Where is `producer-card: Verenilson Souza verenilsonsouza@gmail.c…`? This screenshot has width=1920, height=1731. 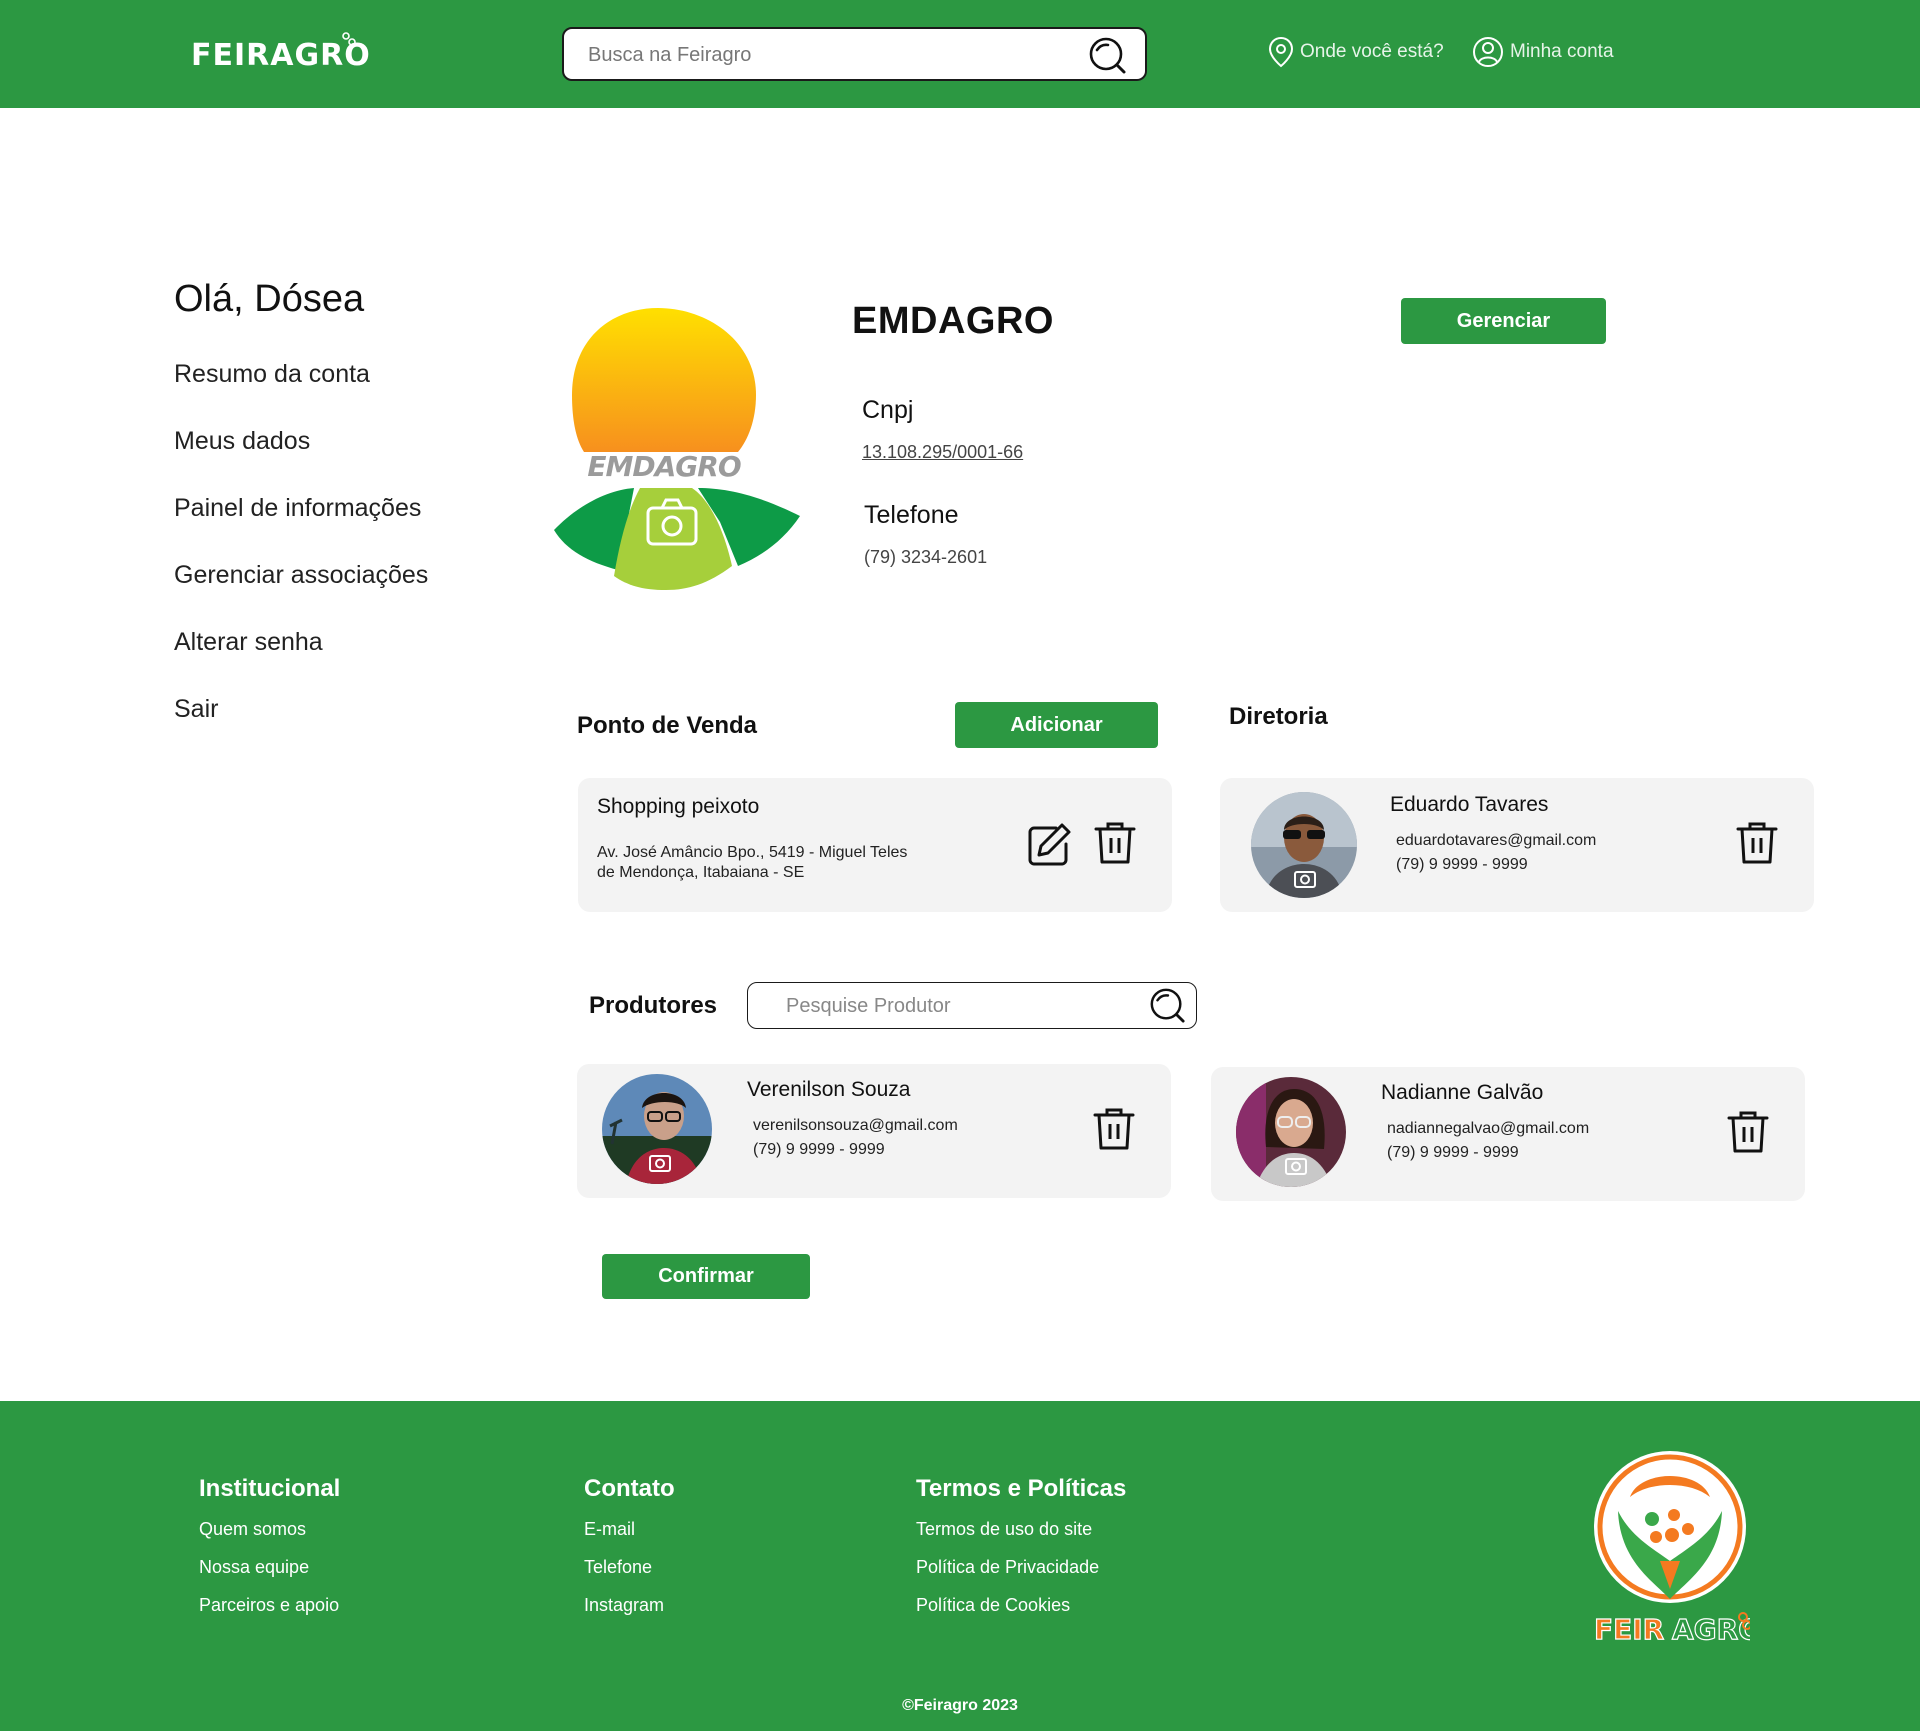
producer-card: Verenilson Souza verenilsonsouza@gmail.c… is located at coordinates (874, 1131).